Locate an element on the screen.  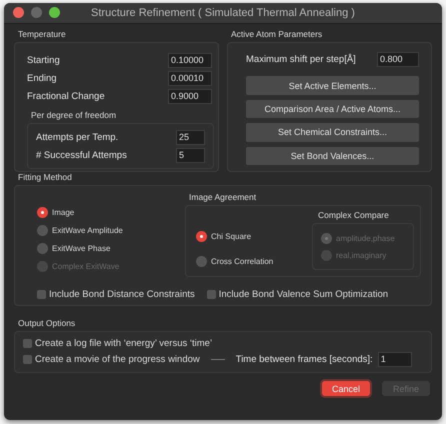
radio-option: Cross Correlation is located at coordinates (254, 261).